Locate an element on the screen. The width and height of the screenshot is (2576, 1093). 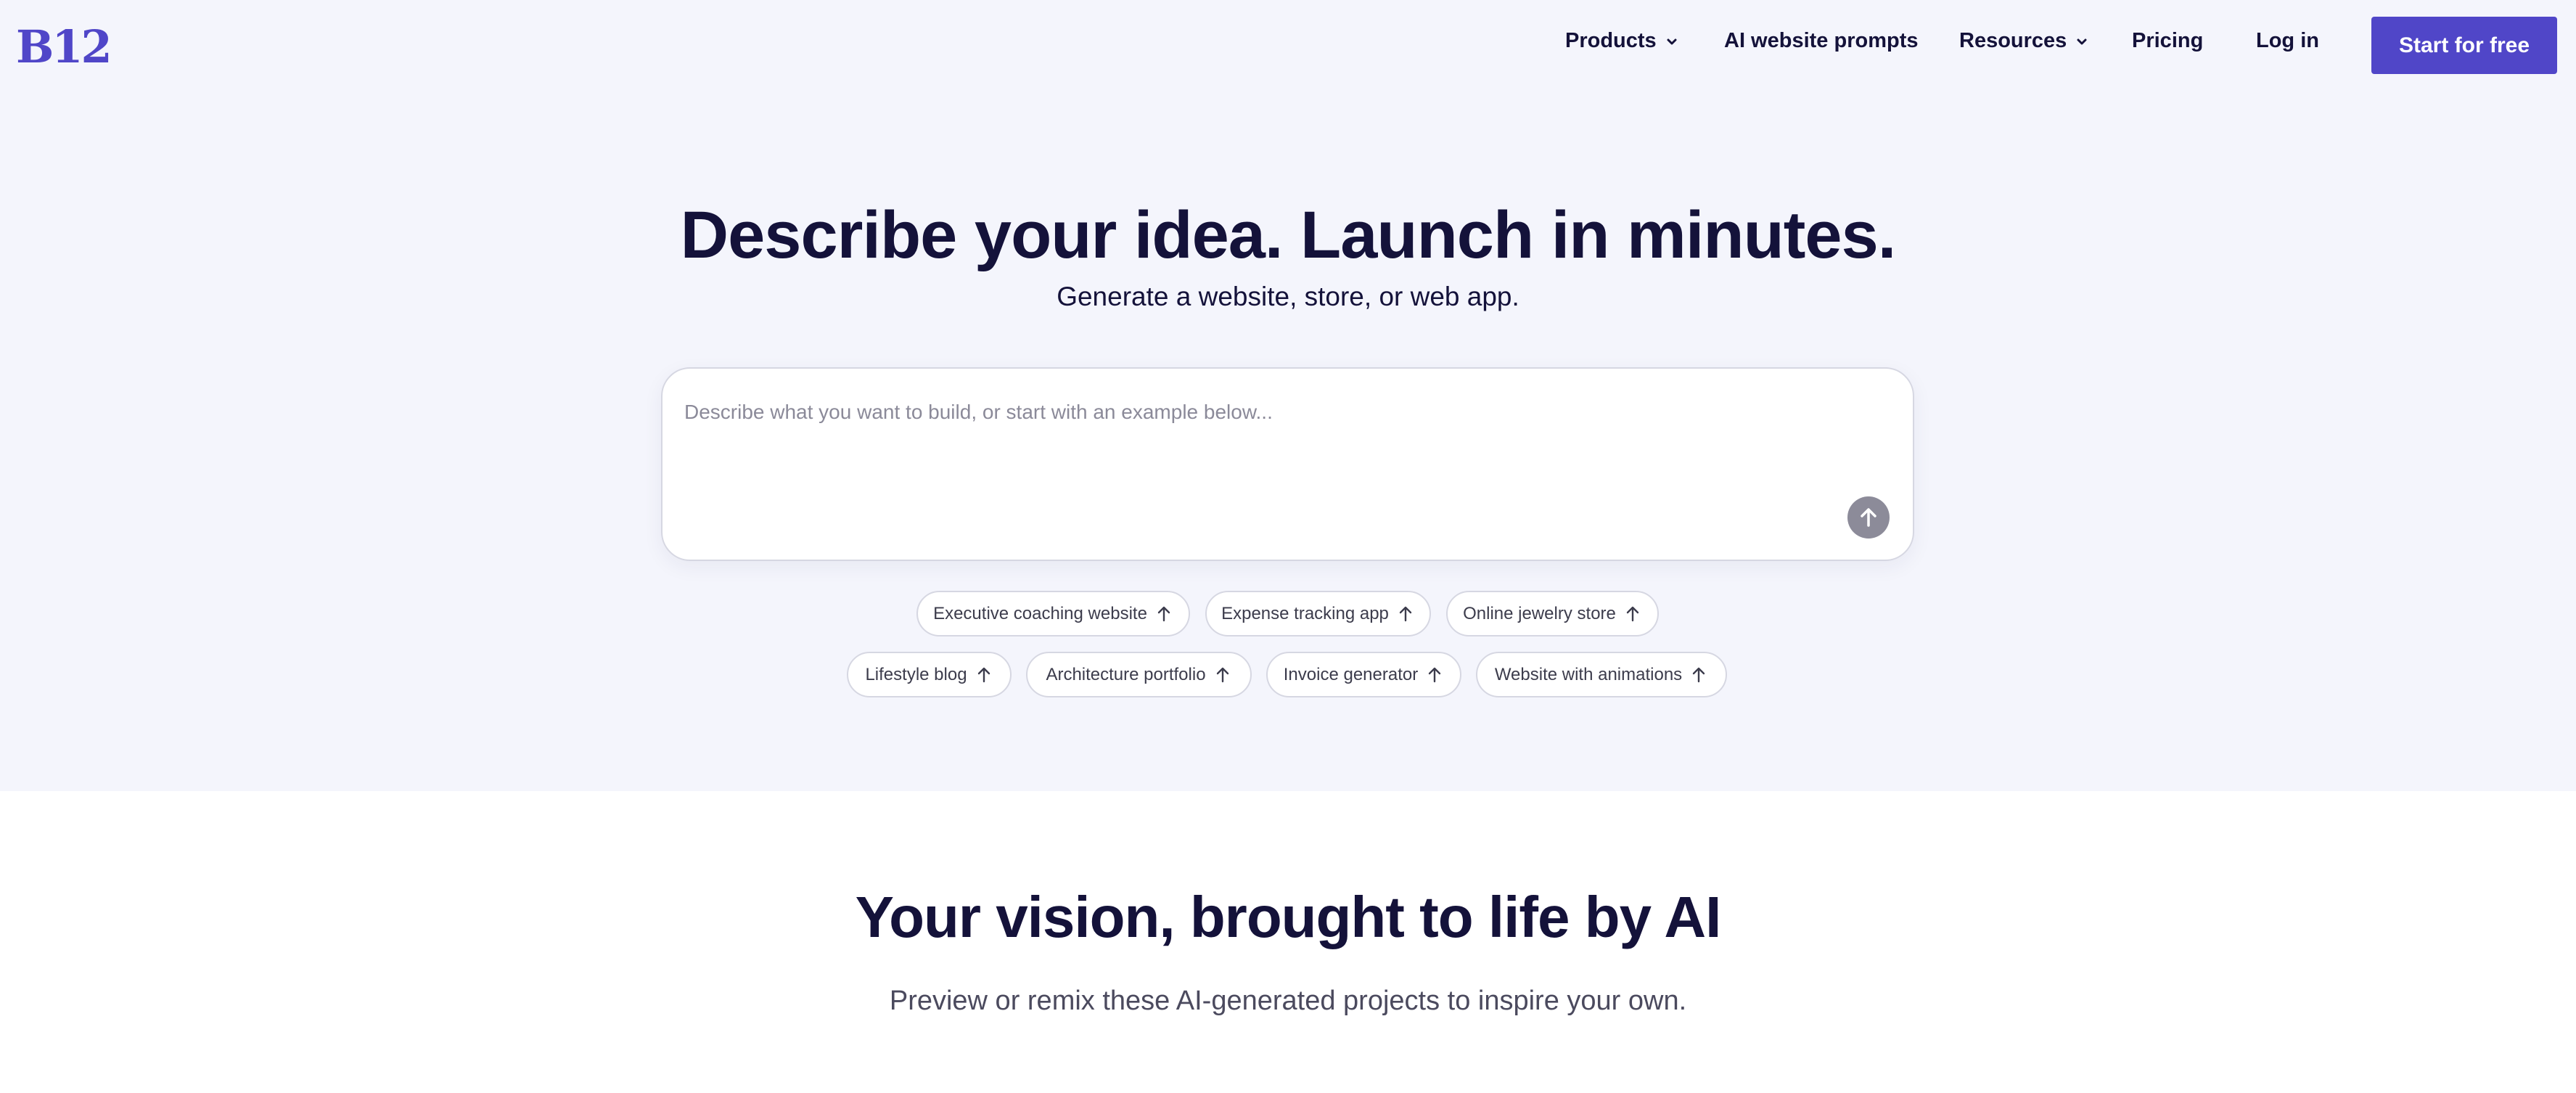
b12-logo: B12 is located at coordinates (64, 47).